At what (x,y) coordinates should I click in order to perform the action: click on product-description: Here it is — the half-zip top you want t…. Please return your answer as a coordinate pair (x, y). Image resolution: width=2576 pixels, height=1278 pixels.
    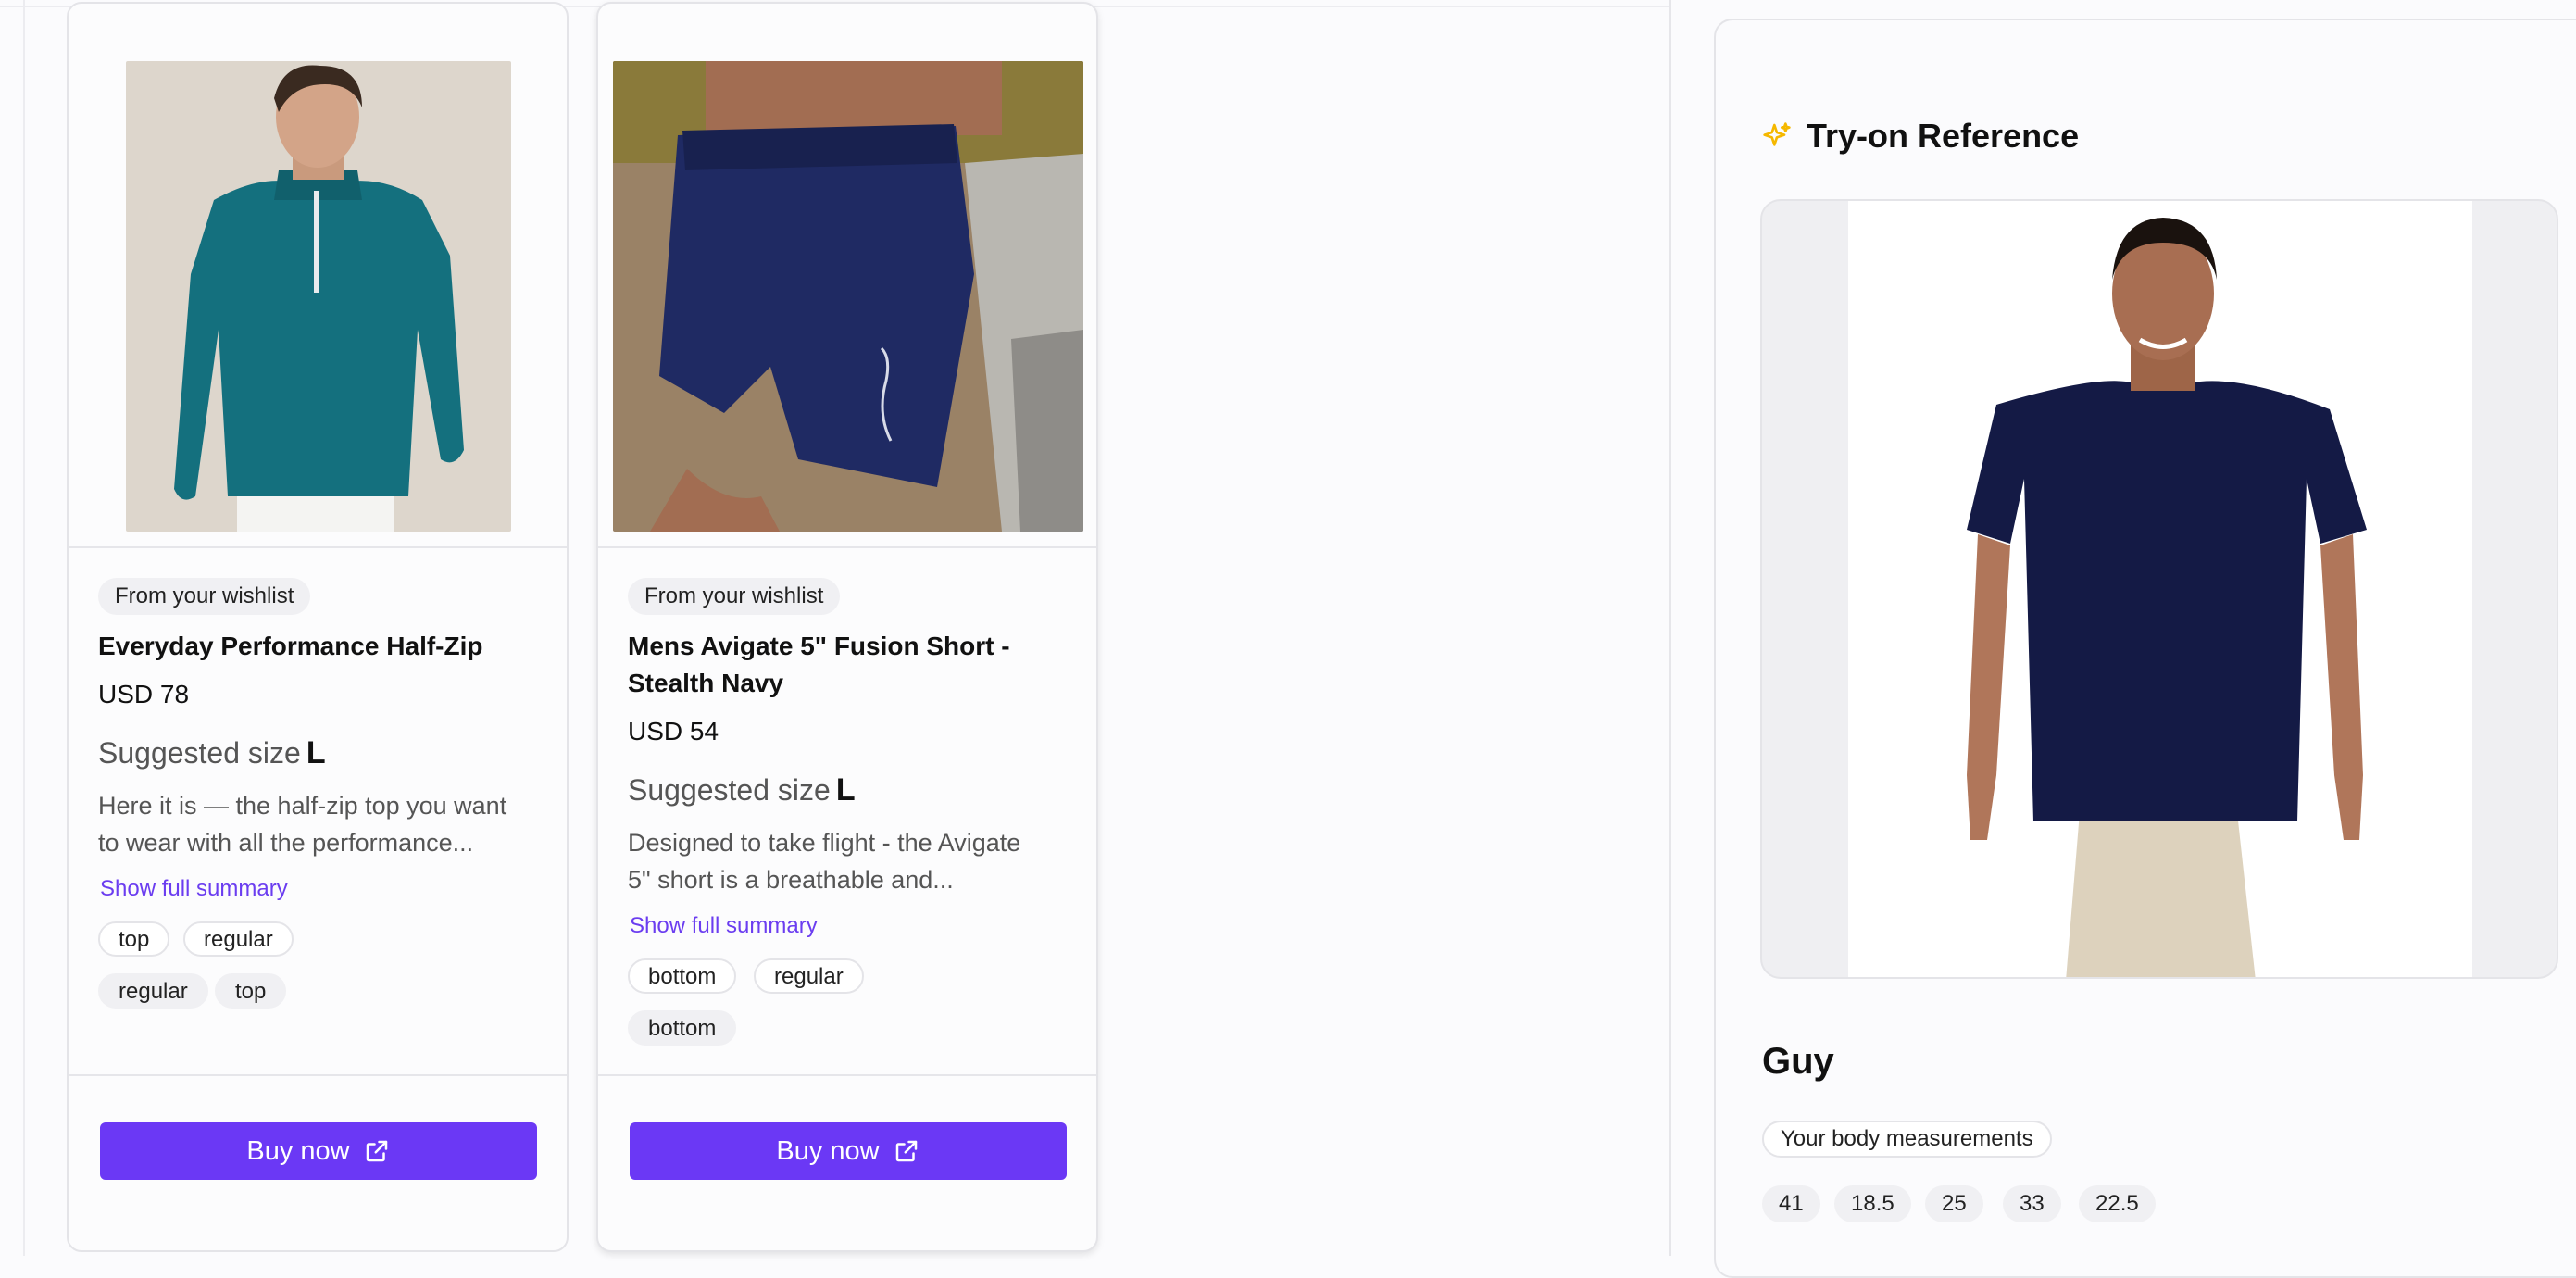
    Looking at the image, I should click on (321, 824).